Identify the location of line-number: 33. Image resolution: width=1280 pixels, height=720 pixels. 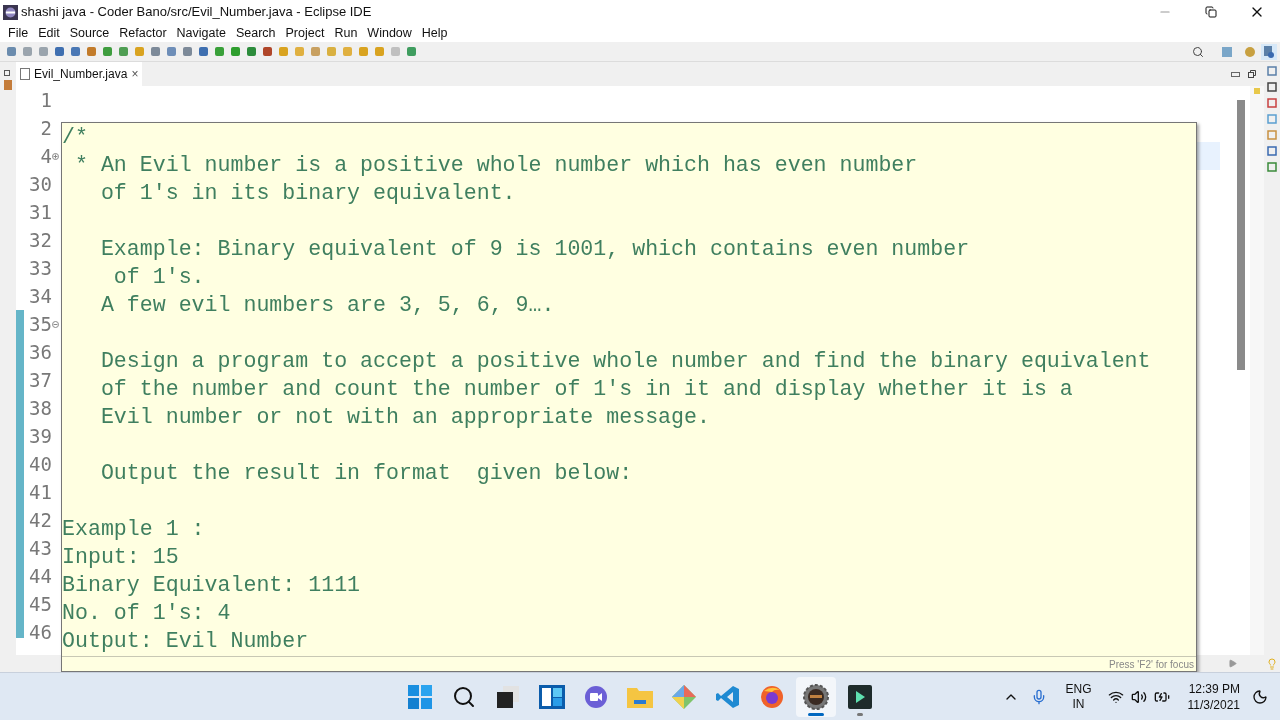
(40, 268).